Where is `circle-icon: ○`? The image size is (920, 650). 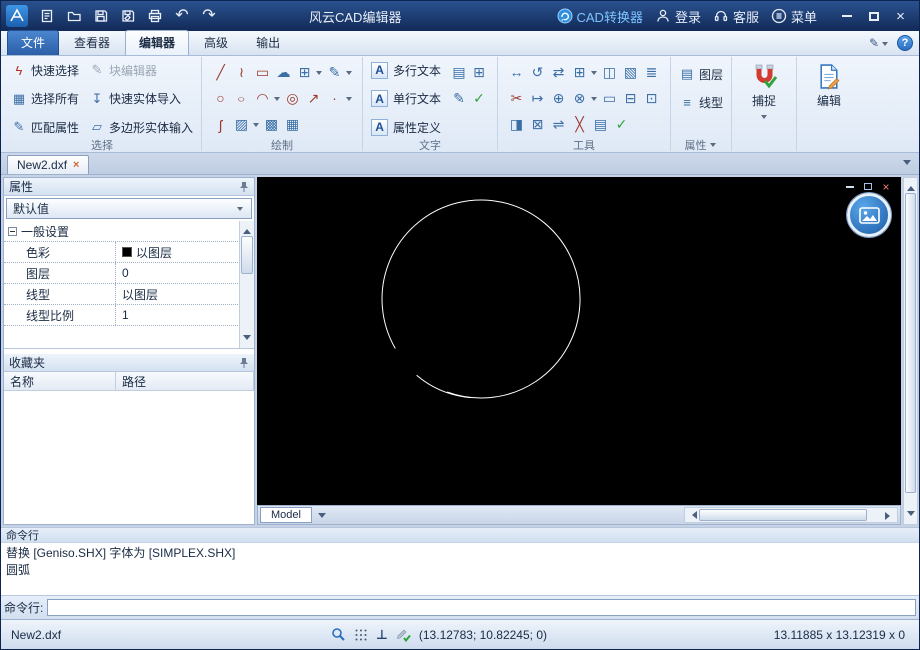 circle-icon: ○ is located at coordinates (220, 98).